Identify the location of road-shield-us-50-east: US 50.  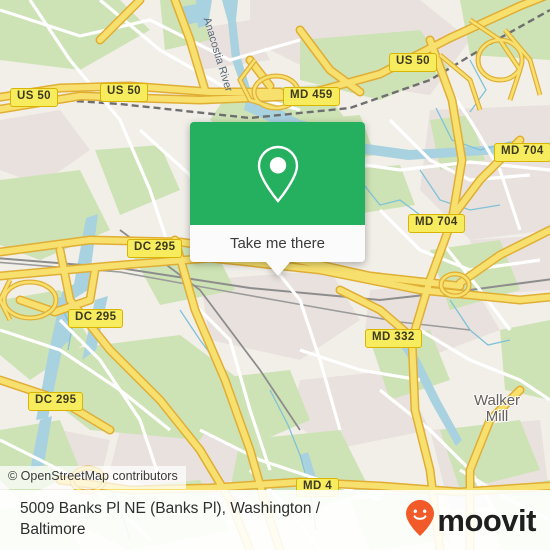
(413, 62).